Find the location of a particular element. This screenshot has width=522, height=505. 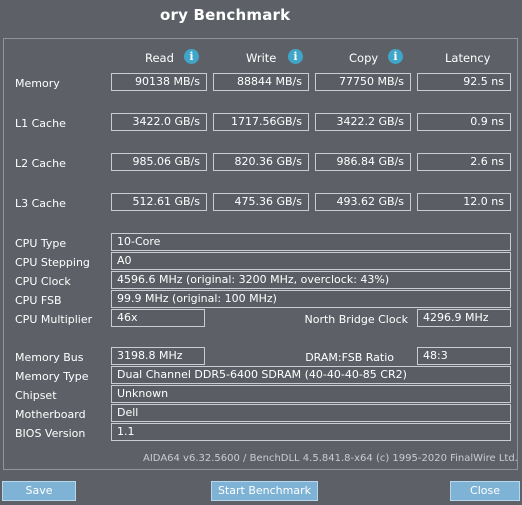

bios-version-label: BIOS Version is located at coordinates (50, 433).